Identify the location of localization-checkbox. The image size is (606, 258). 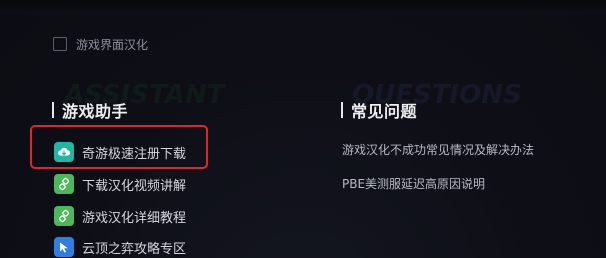
(60, 44).